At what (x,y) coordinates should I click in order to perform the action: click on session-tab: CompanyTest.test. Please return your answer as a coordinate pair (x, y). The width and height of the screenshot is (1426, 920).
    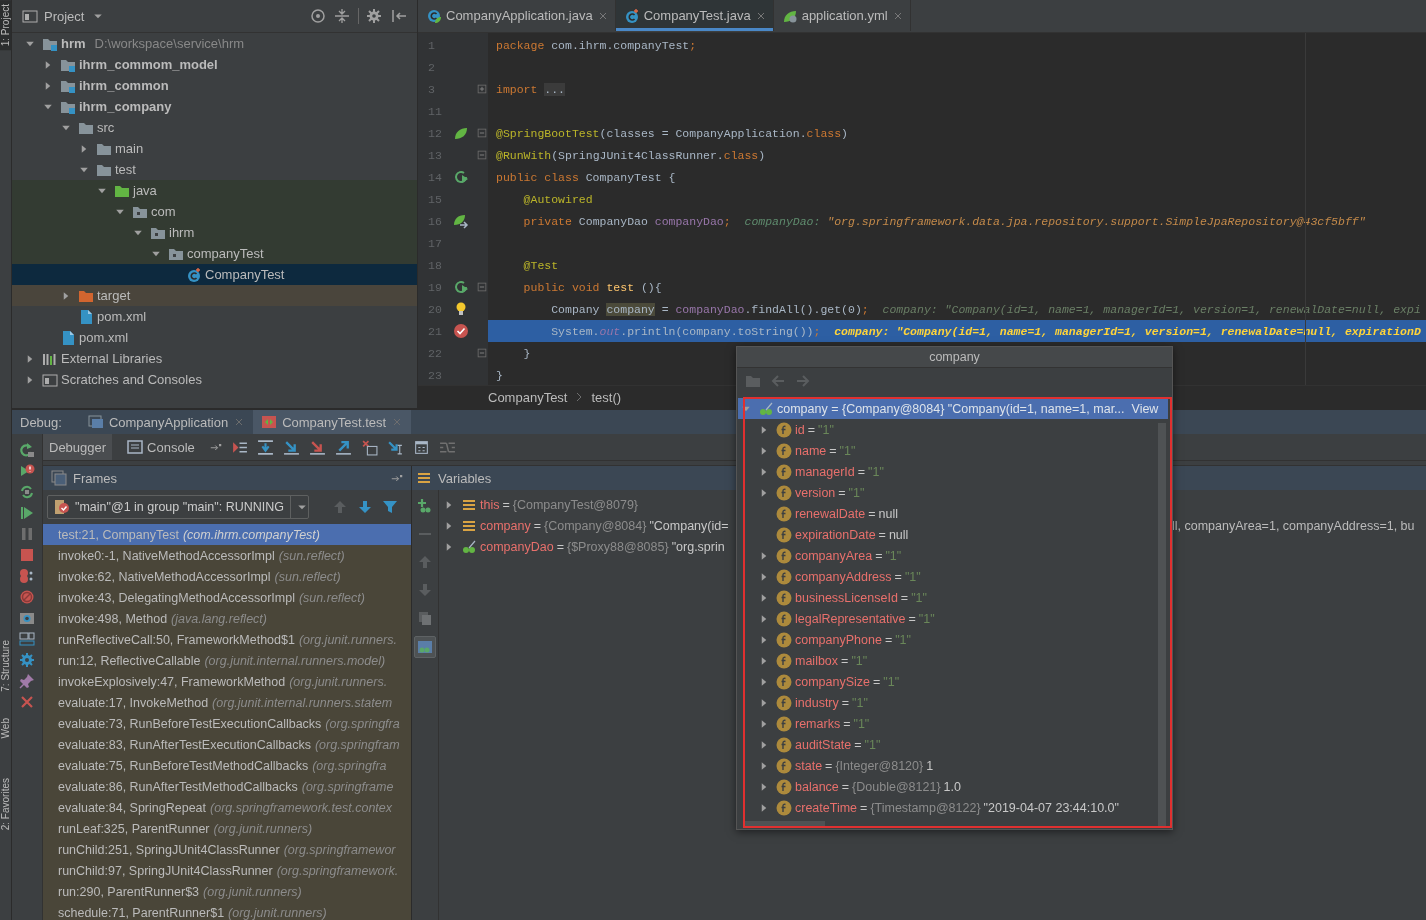
    Looking at the image, I should click on (332, 422).